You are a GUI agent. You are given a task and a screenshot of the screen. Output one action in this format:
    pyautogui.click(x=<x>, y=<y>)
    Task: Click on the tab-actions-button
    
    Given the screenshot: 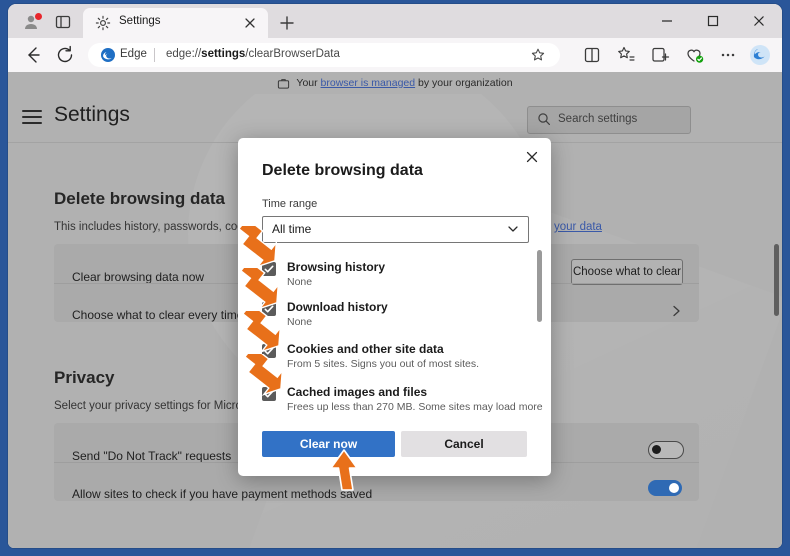 What is the action you would take?
    pyautogui.click(x=63, y=22)
    